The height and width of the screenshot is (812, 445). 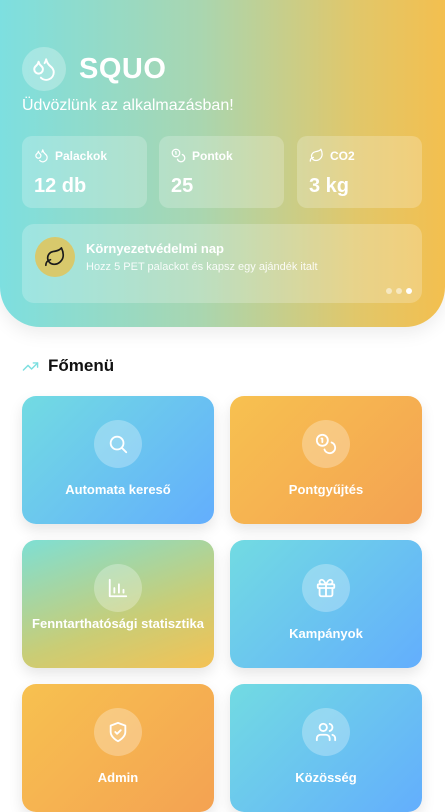 I want to click on menu-tile-community: Közösség, so click(x=326, y=748).